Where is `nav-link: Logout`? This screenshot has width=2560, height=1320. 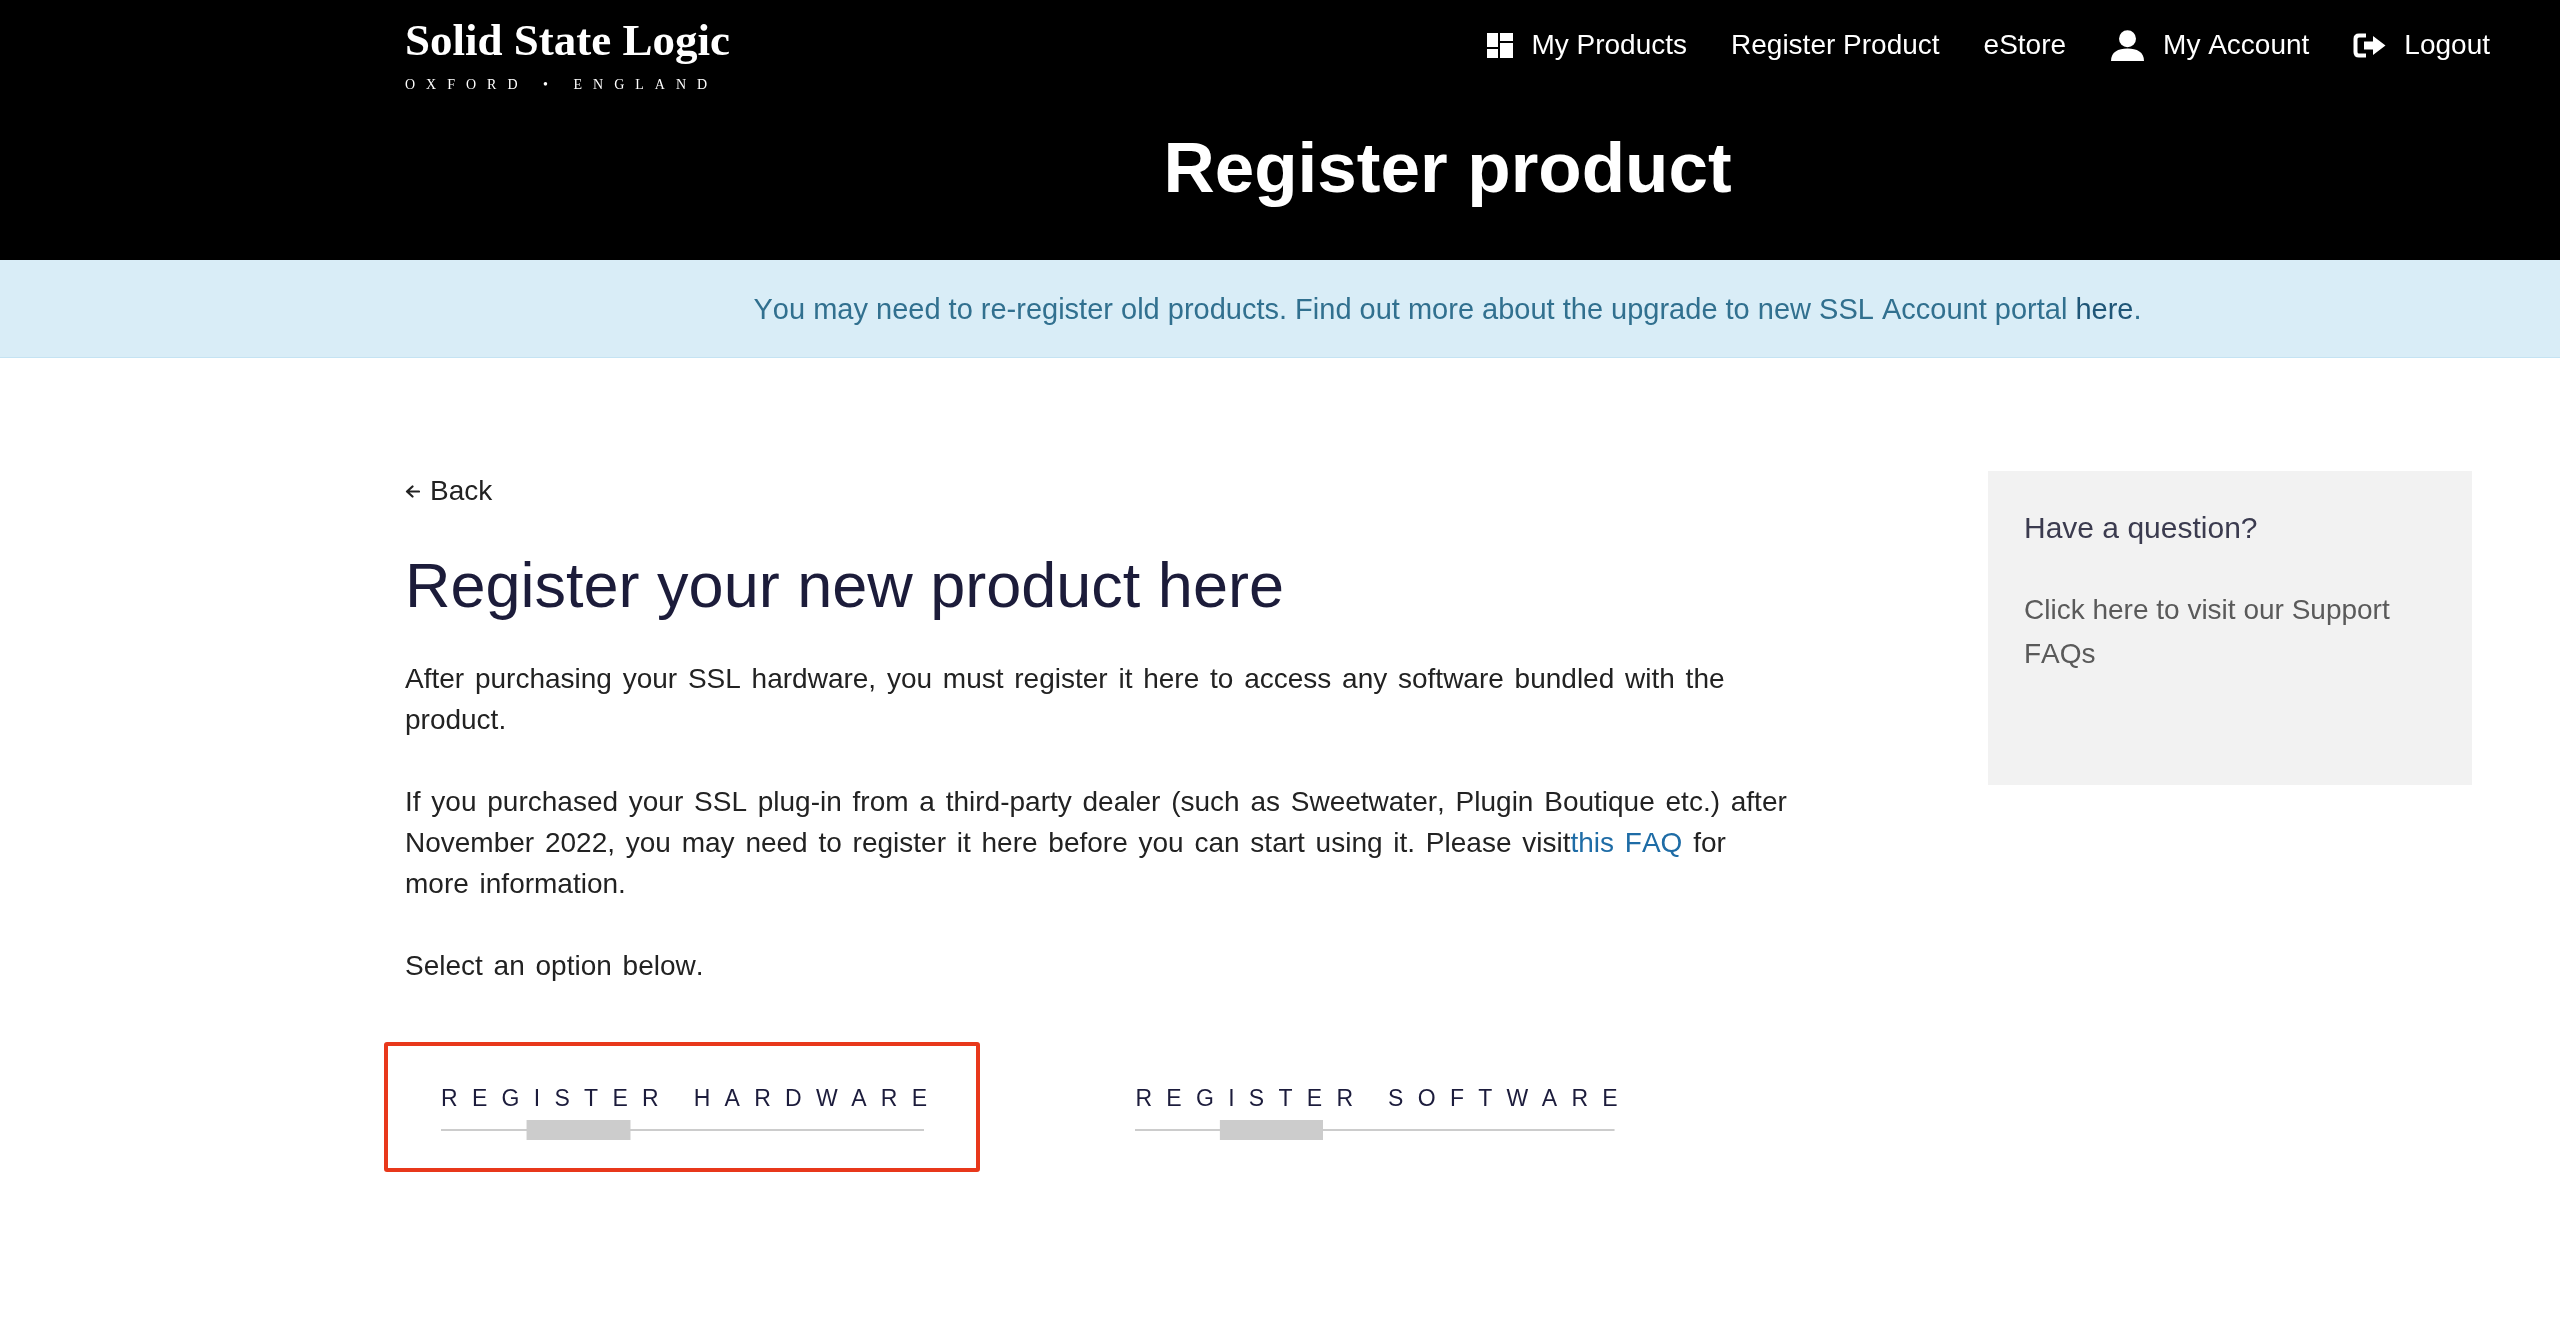 nav-link: Logout is located at coordinates (2421, 45).